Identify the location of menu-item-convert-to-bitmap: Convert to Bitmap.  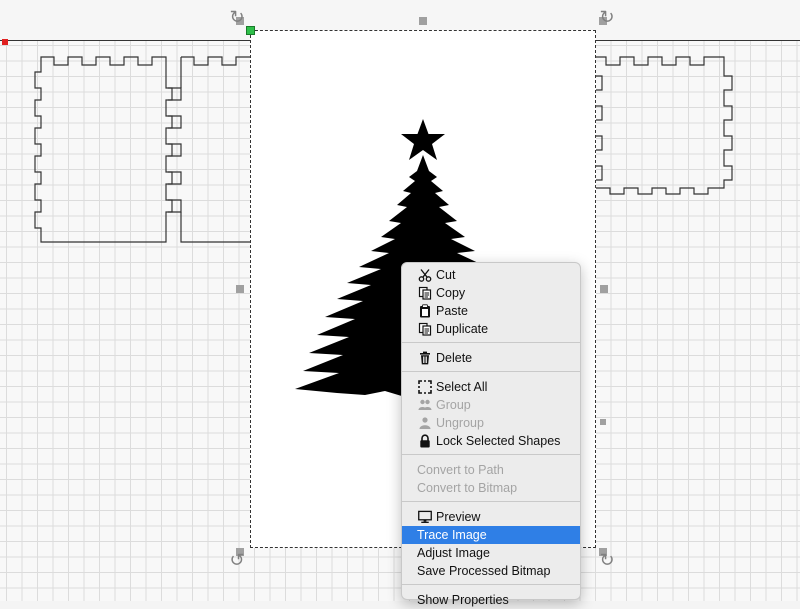
(491, 488).